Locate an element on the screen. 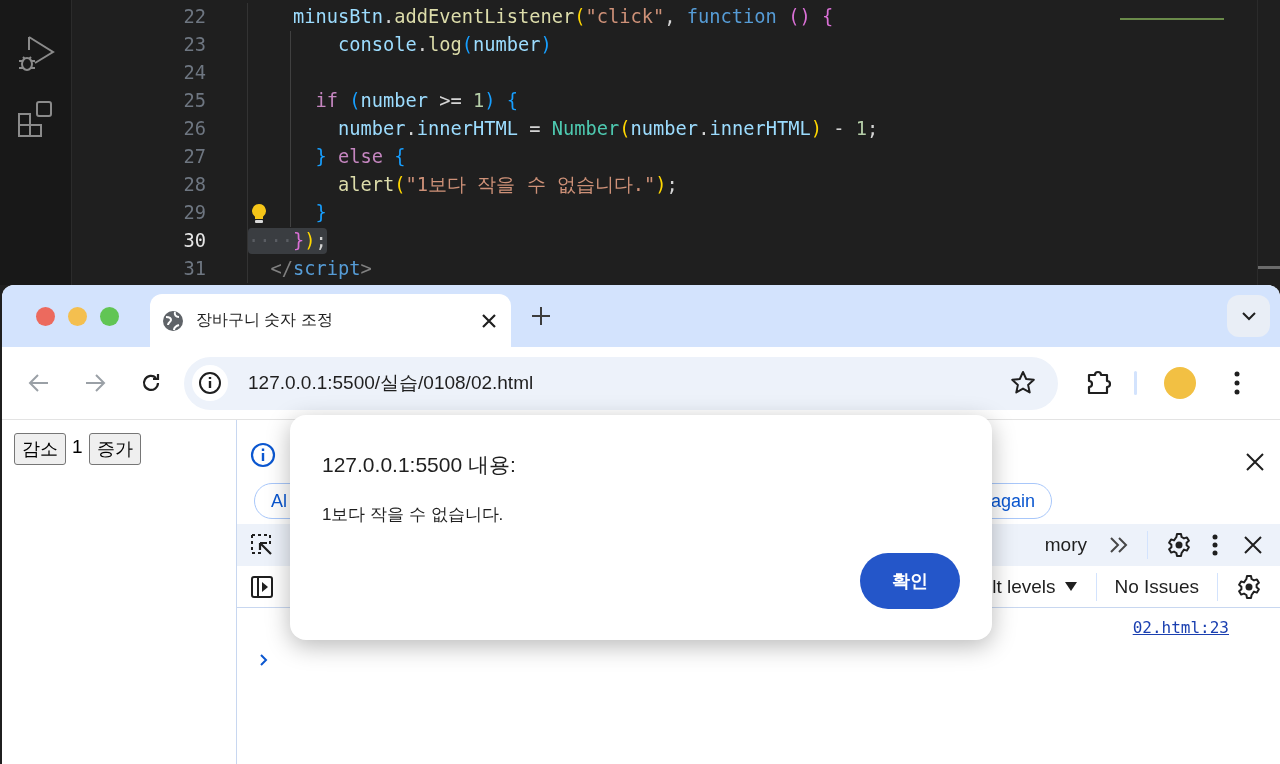 The image size is (1280, 764). dialog-title: 127.0.0.1:5500 내용: is located at coordinates (419, 465).